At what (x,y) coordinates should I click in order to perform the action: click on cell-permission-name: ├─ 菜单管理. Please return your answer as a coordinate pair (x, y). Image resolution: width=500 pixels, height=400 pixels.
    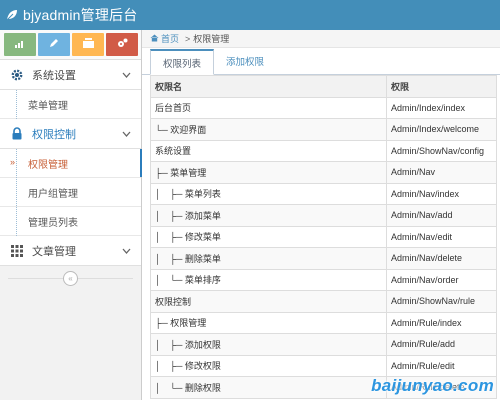
    Looking at the image, I should click on (268, 172).